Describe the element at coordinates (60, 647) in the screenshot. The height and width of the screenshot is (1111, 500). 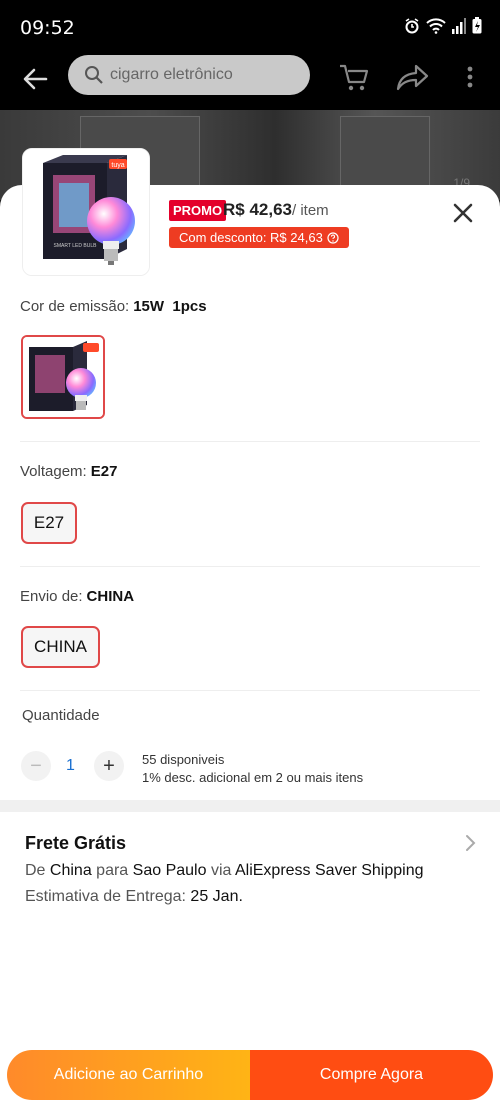
I see `ship-from-option-china: CHINA` at that location.